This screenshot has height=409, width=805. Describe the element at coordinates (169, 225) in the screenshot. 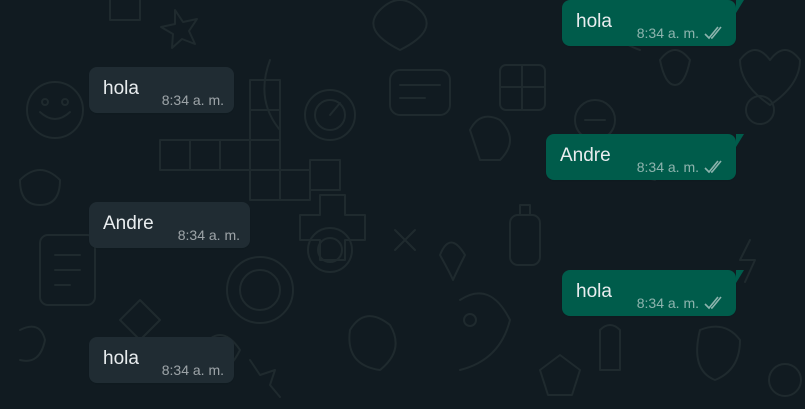

I see `message-incoming: Andre 8:34 a. m.` at that location.